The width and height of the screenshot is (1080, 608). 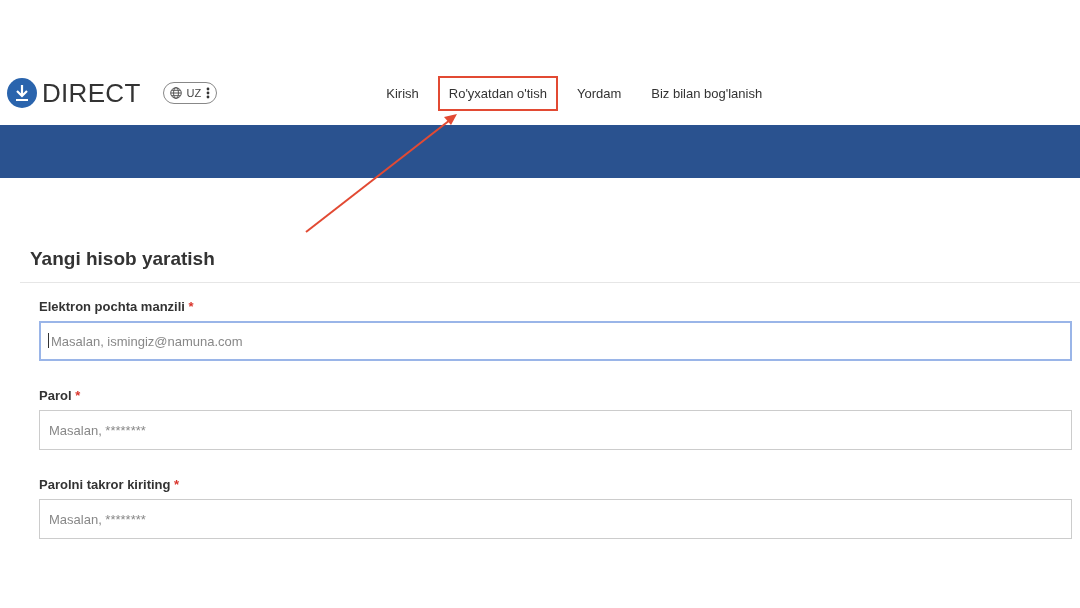 What do you see at coordinates (22, 93) in the screenshot?
I see `download-icon` at bounding box center [22, 93].